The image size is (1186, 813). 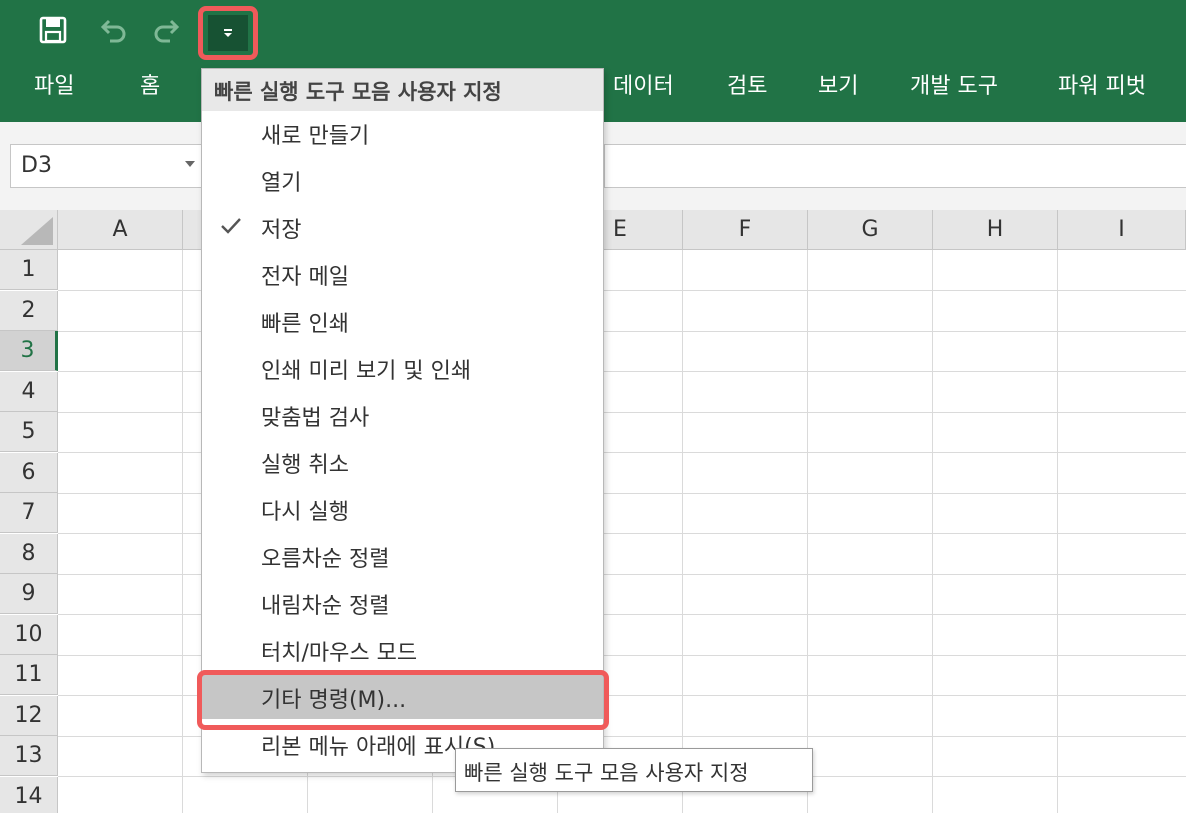 I want to click on menu-item: 열기, so click(x=402, y=180).